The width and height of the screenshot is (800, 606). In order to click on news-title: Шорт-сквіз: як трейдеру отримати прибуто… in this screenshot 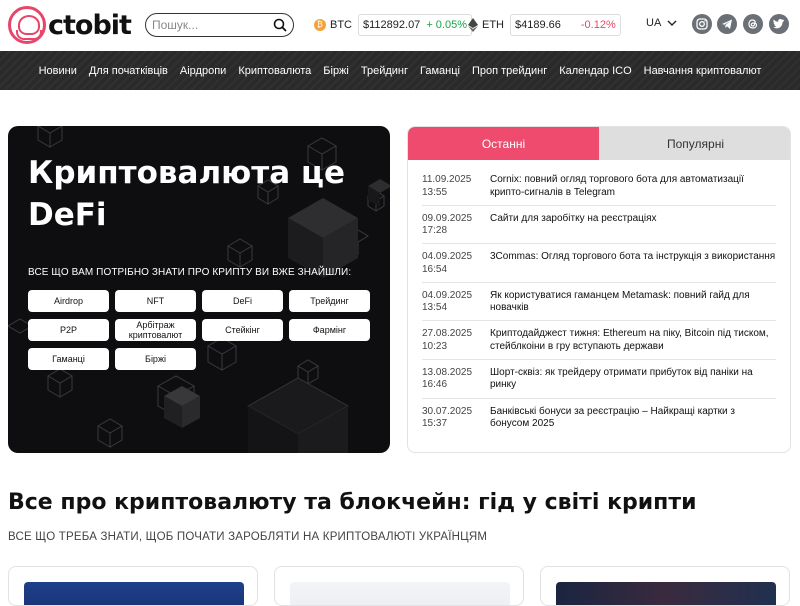, I will do `click(633, 379)`.